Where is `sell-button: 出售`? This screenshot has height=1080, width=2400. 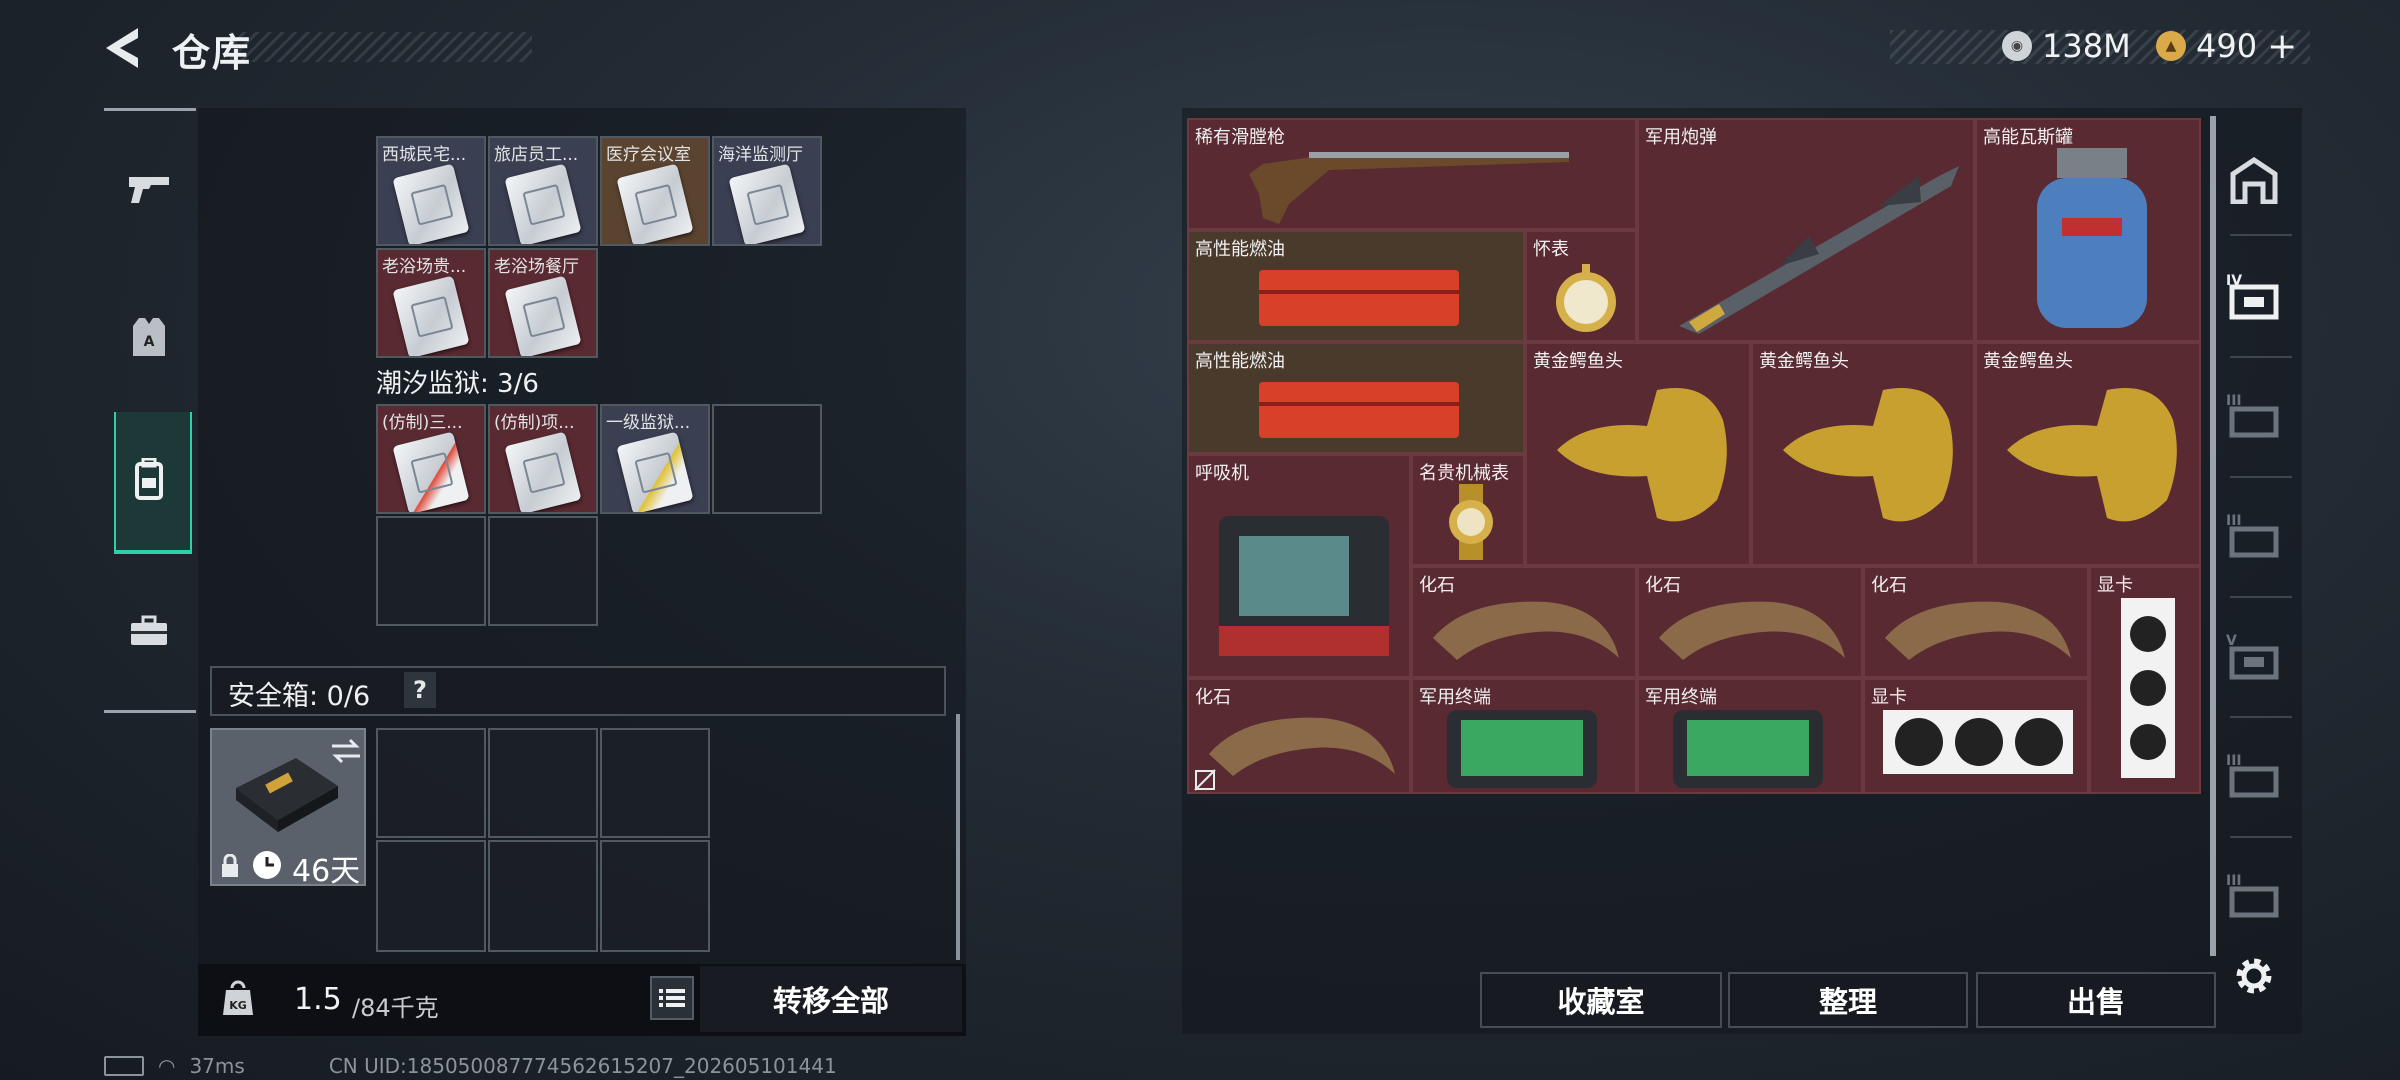
sell-button: 出售 is located at coordinates (2096, 1000).